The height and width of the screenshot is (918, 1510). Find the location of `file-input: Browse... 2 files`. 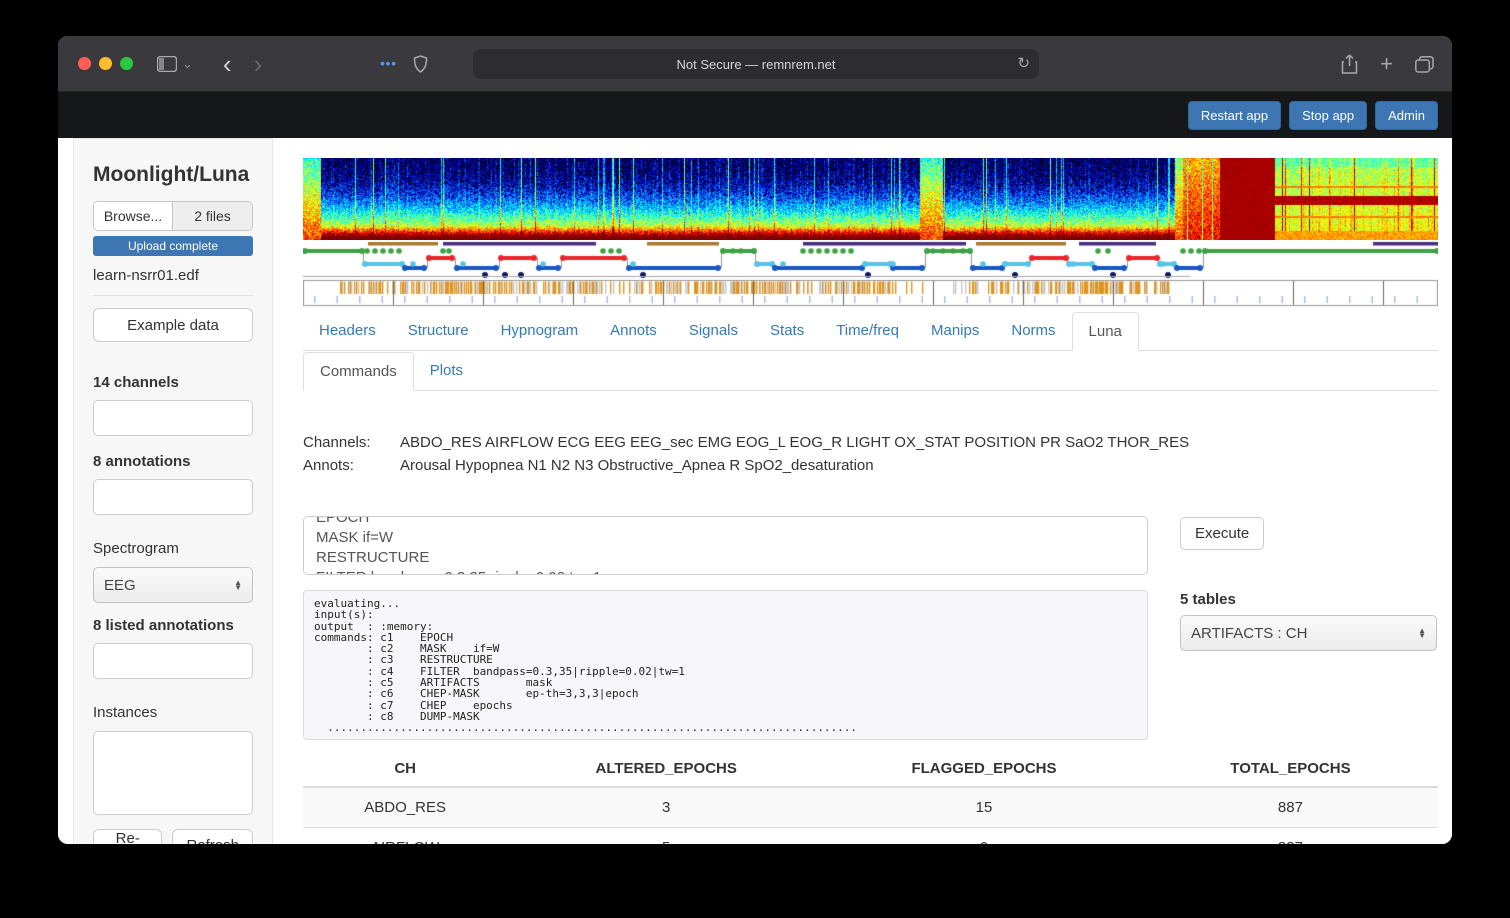

file-input: Browse... 2 files is located at coordinates (173, 216).